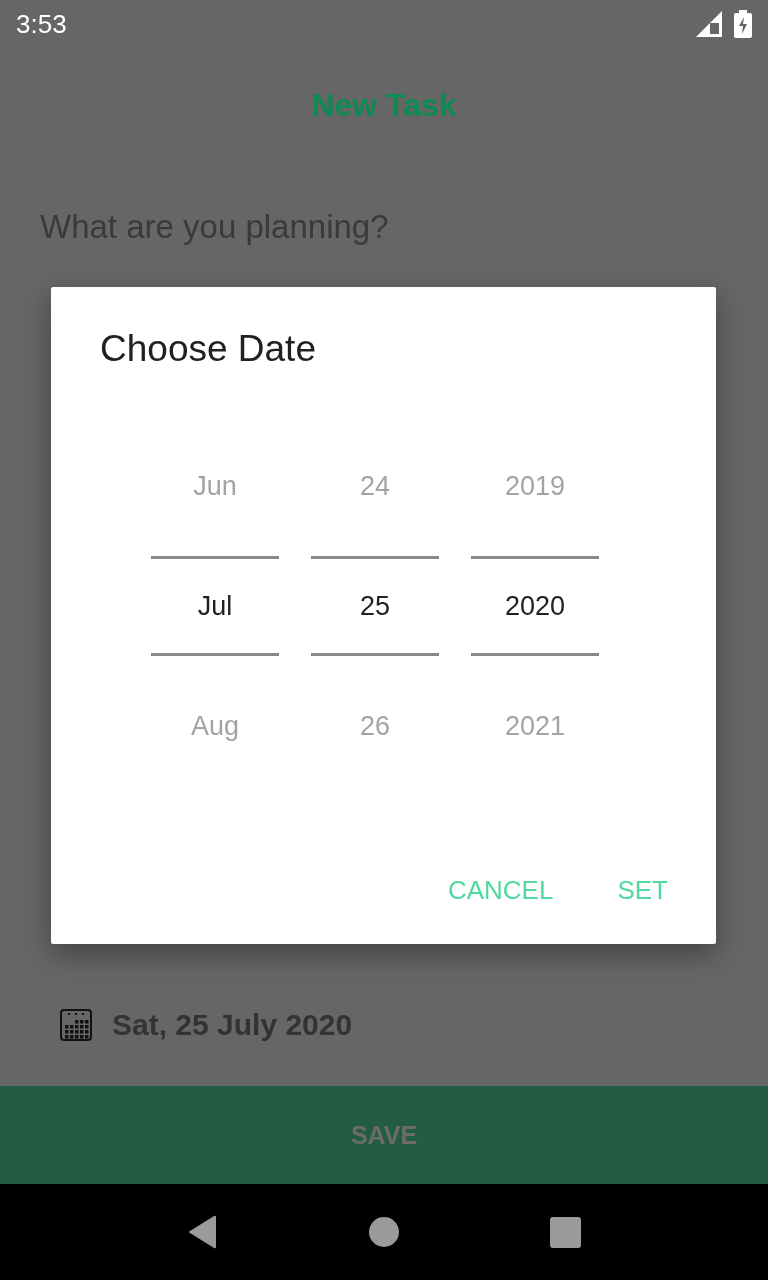 The image size is (768, 1280). What do you see at coordinates (384, 1135) in the screenshot?
I see `save-button: SAVE` at bounding box center [384, 1135].